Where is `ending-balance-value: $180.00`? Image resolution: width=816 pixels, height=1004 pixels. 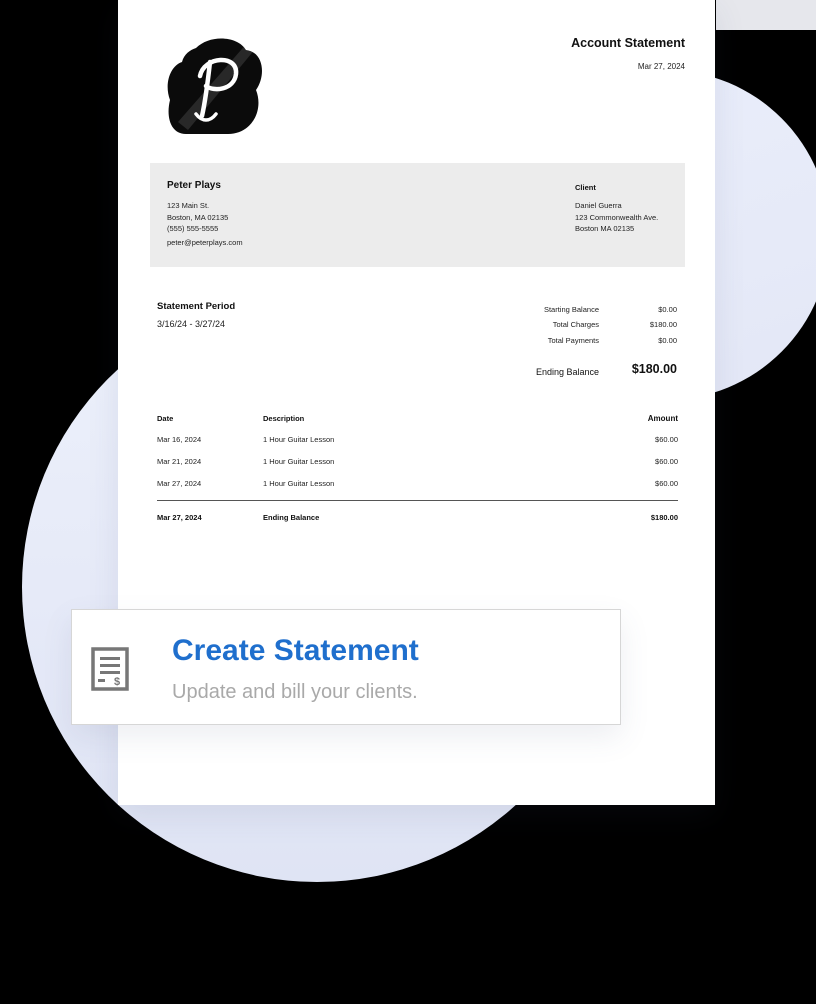
ending-balance-value: $180.00 is located at coordinates (654, 369).